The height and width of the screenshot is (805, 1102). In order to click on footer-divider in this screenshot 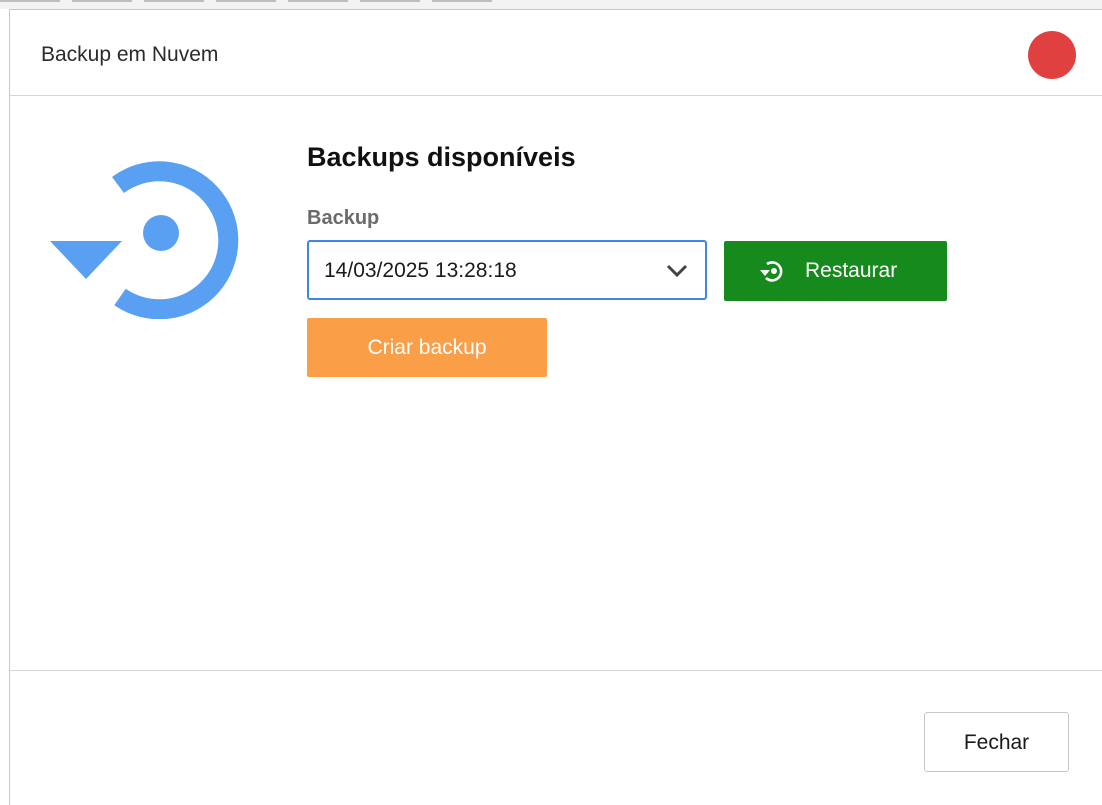, I will do `click(556, 670)`.